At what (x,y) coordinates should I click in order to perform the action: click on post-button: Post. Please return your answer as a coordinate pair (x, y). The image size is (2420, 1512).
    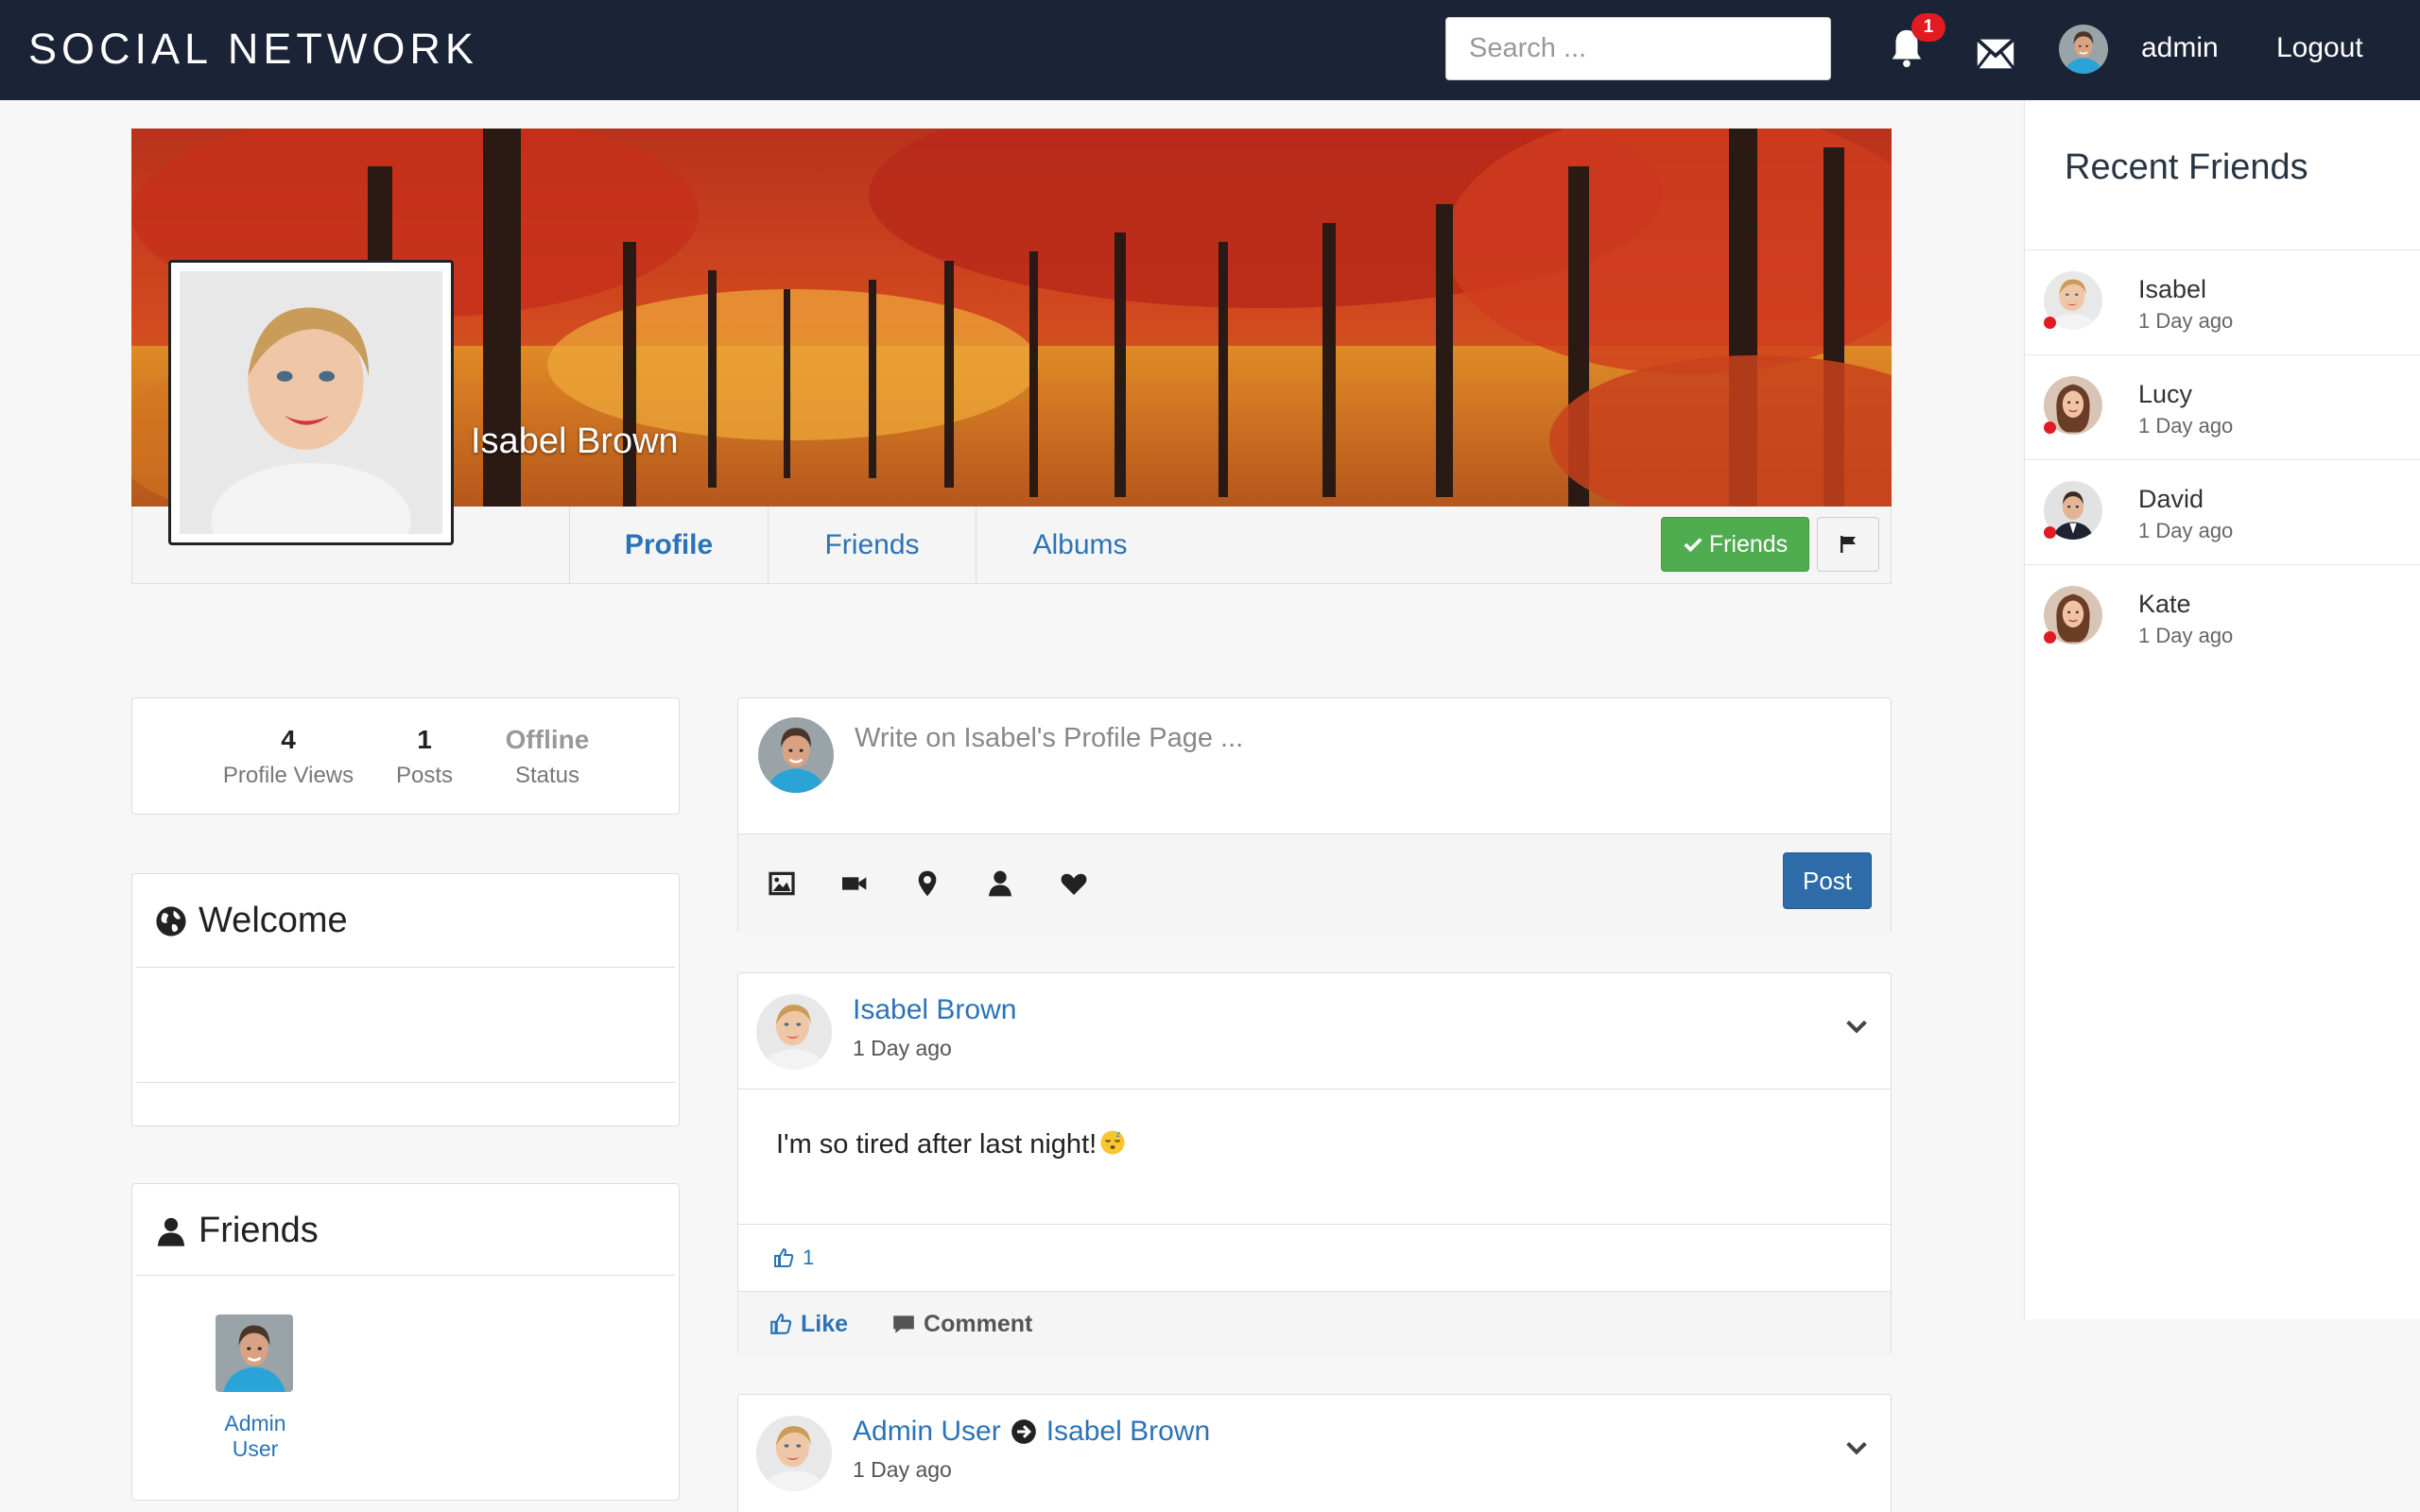
    Looking at the image, I should click on (1827, 880).